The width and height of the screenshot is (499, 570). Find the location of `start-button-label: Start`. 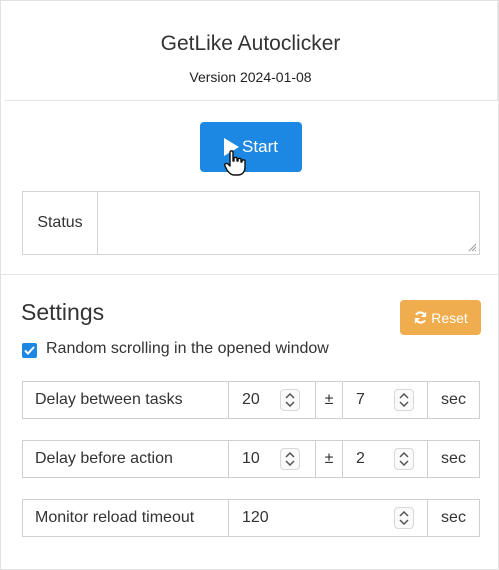

start-button-label: Start is located at coordinates (260, 146).